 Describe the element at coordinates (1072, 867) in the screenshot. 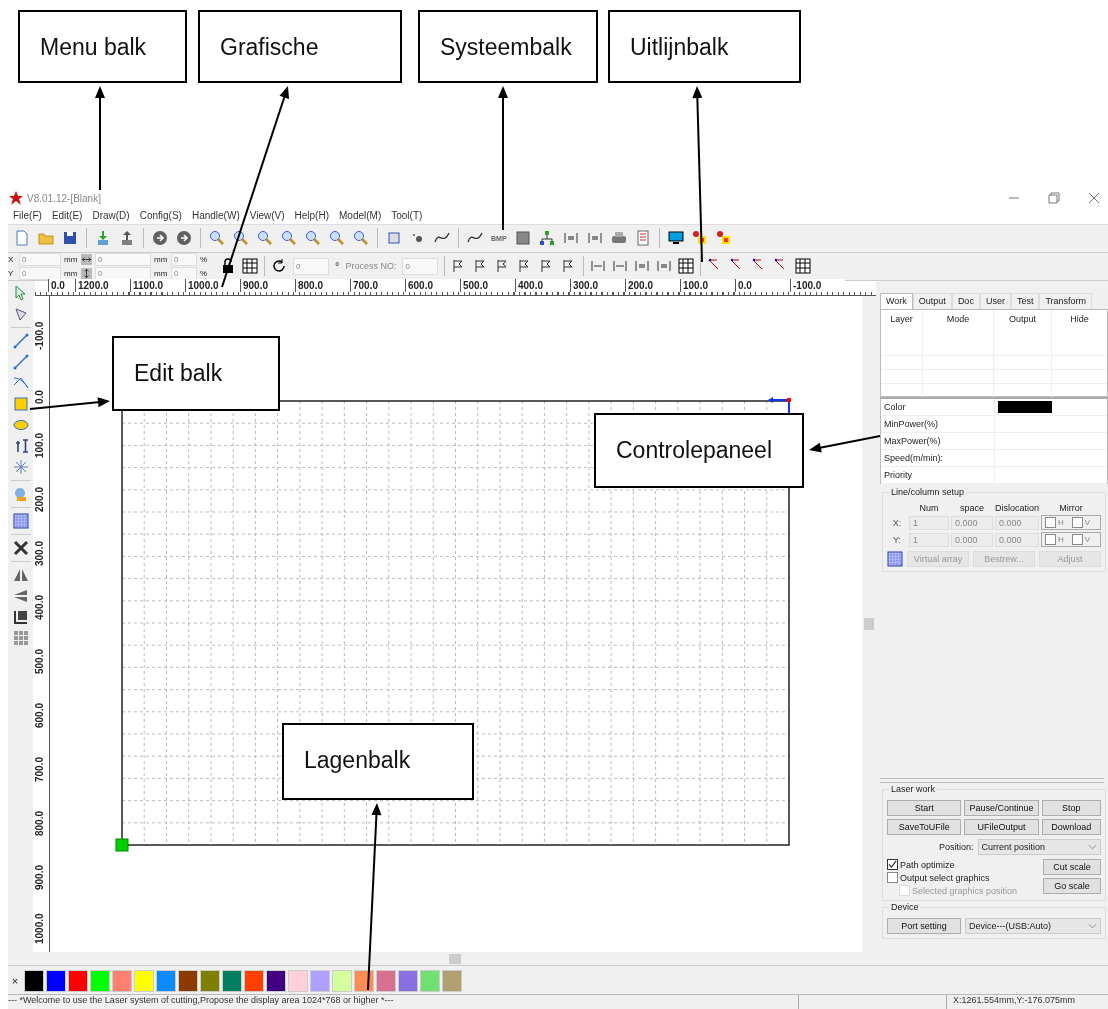

I see `scale-button: Cut scale` at that location.